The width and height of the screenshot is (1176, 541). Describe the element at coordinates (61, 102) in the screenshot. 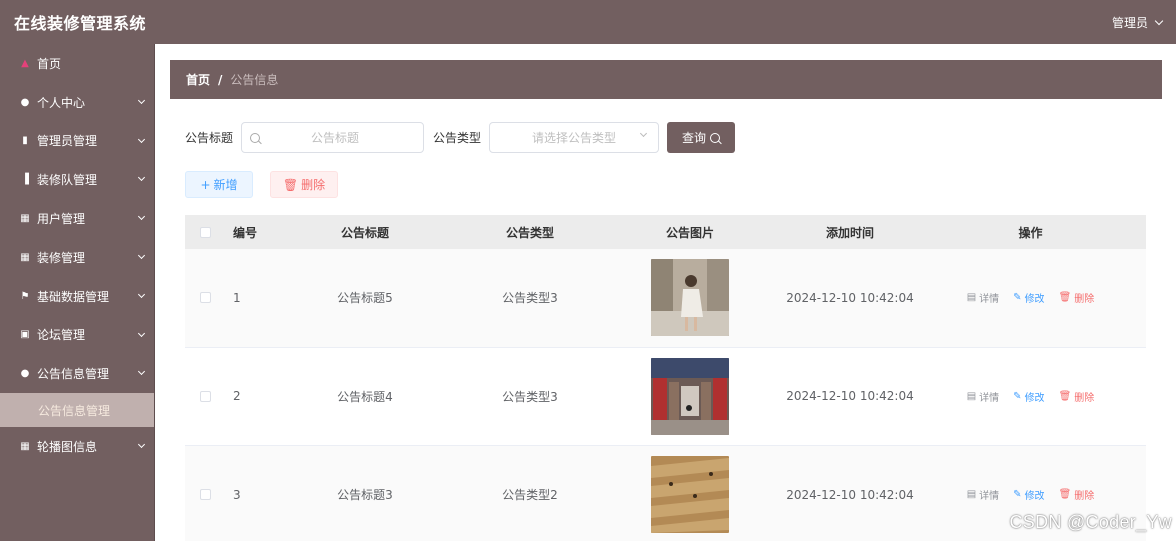

I see `sidebar-item-label: 个人中心` at that location.